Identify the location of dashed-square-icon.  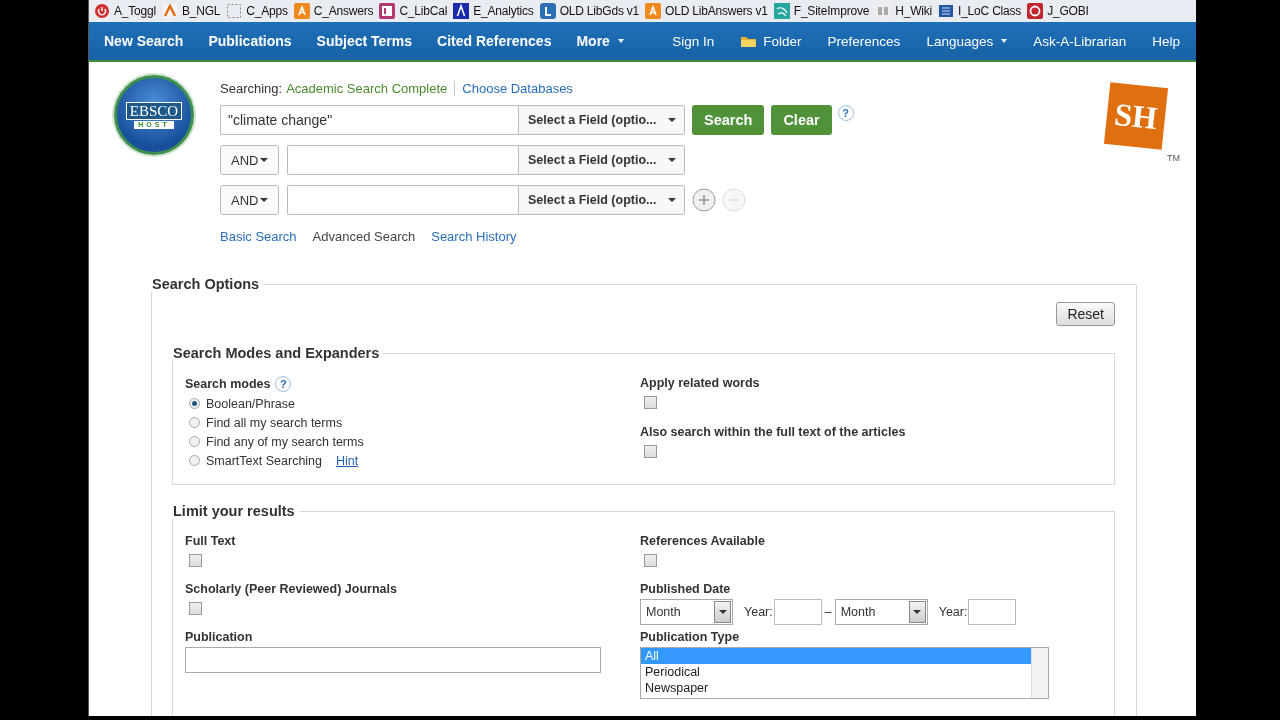
(234, 11).